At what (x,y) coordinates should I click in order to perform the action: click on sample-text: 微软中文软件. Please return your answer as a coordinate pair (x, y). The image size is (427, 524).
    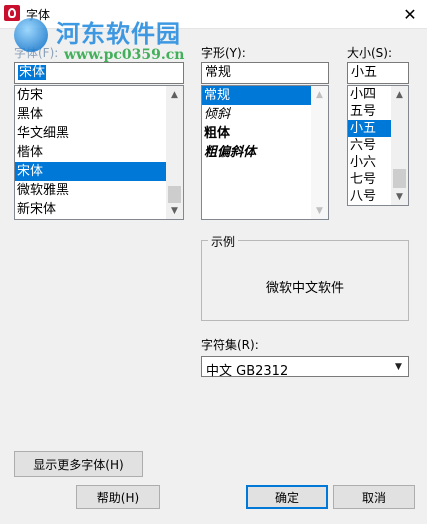
    Looking at the image, I should click on (304, 288).